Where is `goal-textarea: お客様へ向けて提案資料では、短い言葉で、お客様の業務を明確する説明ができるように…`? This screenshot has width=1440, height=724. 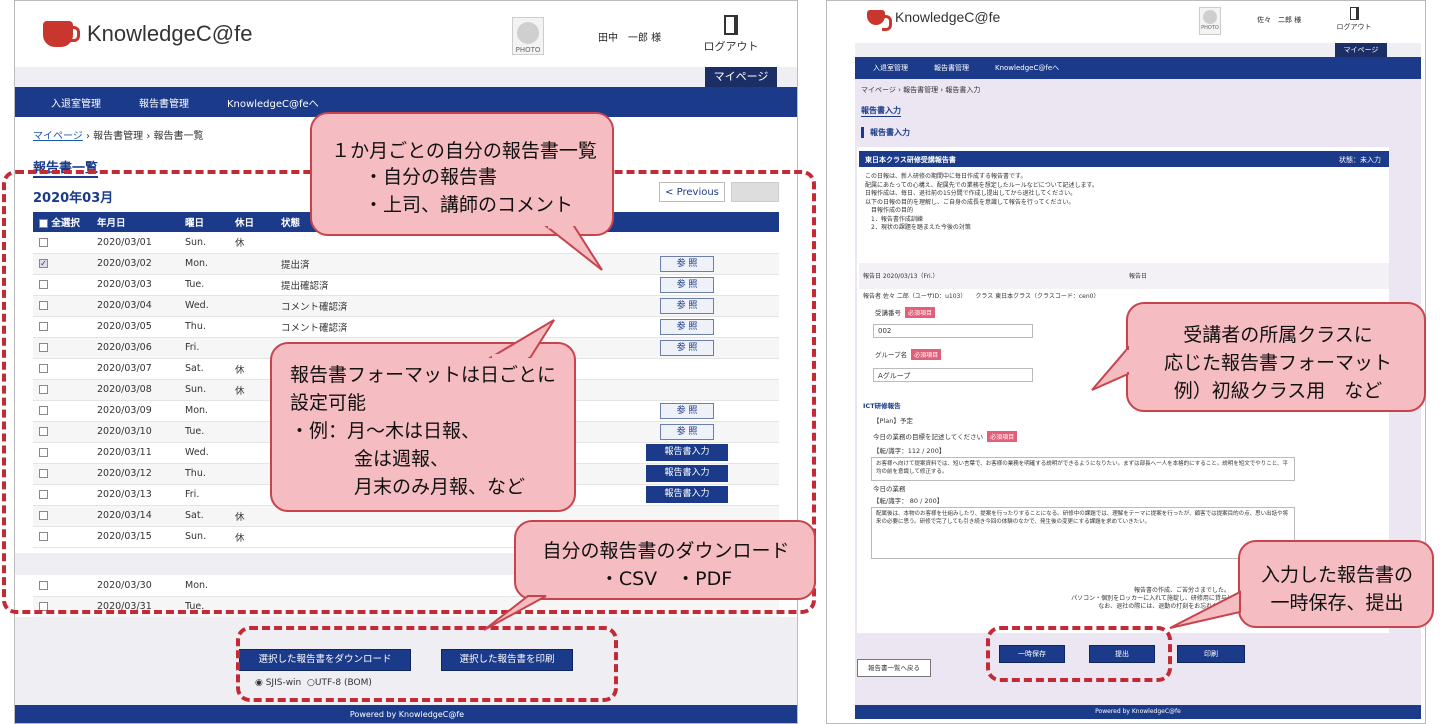 goal-textarea: お客様へ向けて提案資料では、短い言葉で、お客様の業務を明確する説明ができるように… is located at coordinates (1083, 469).